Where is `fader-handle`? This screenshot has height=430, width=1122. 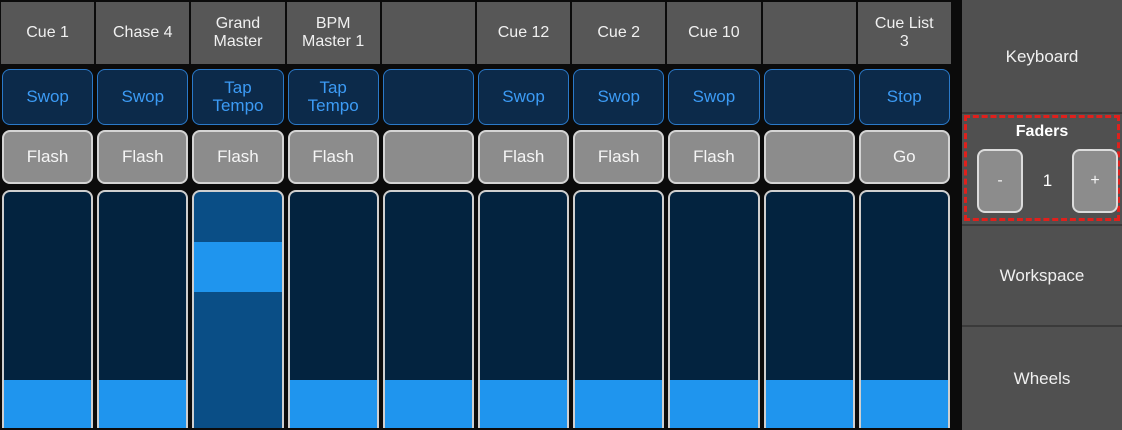
fader-handle is located at coordinates (238, 267).